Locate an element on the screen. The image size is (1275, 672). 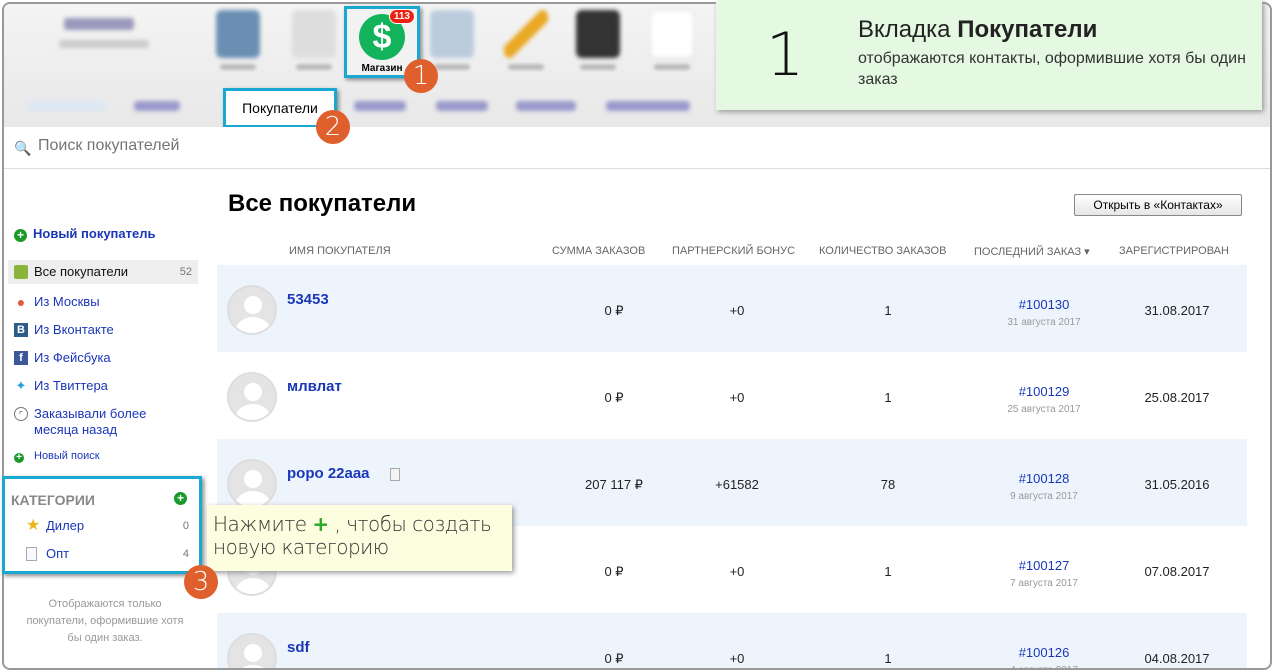
last-order: #100129 25 августа 2017 is located at coordinates (1044, 400).